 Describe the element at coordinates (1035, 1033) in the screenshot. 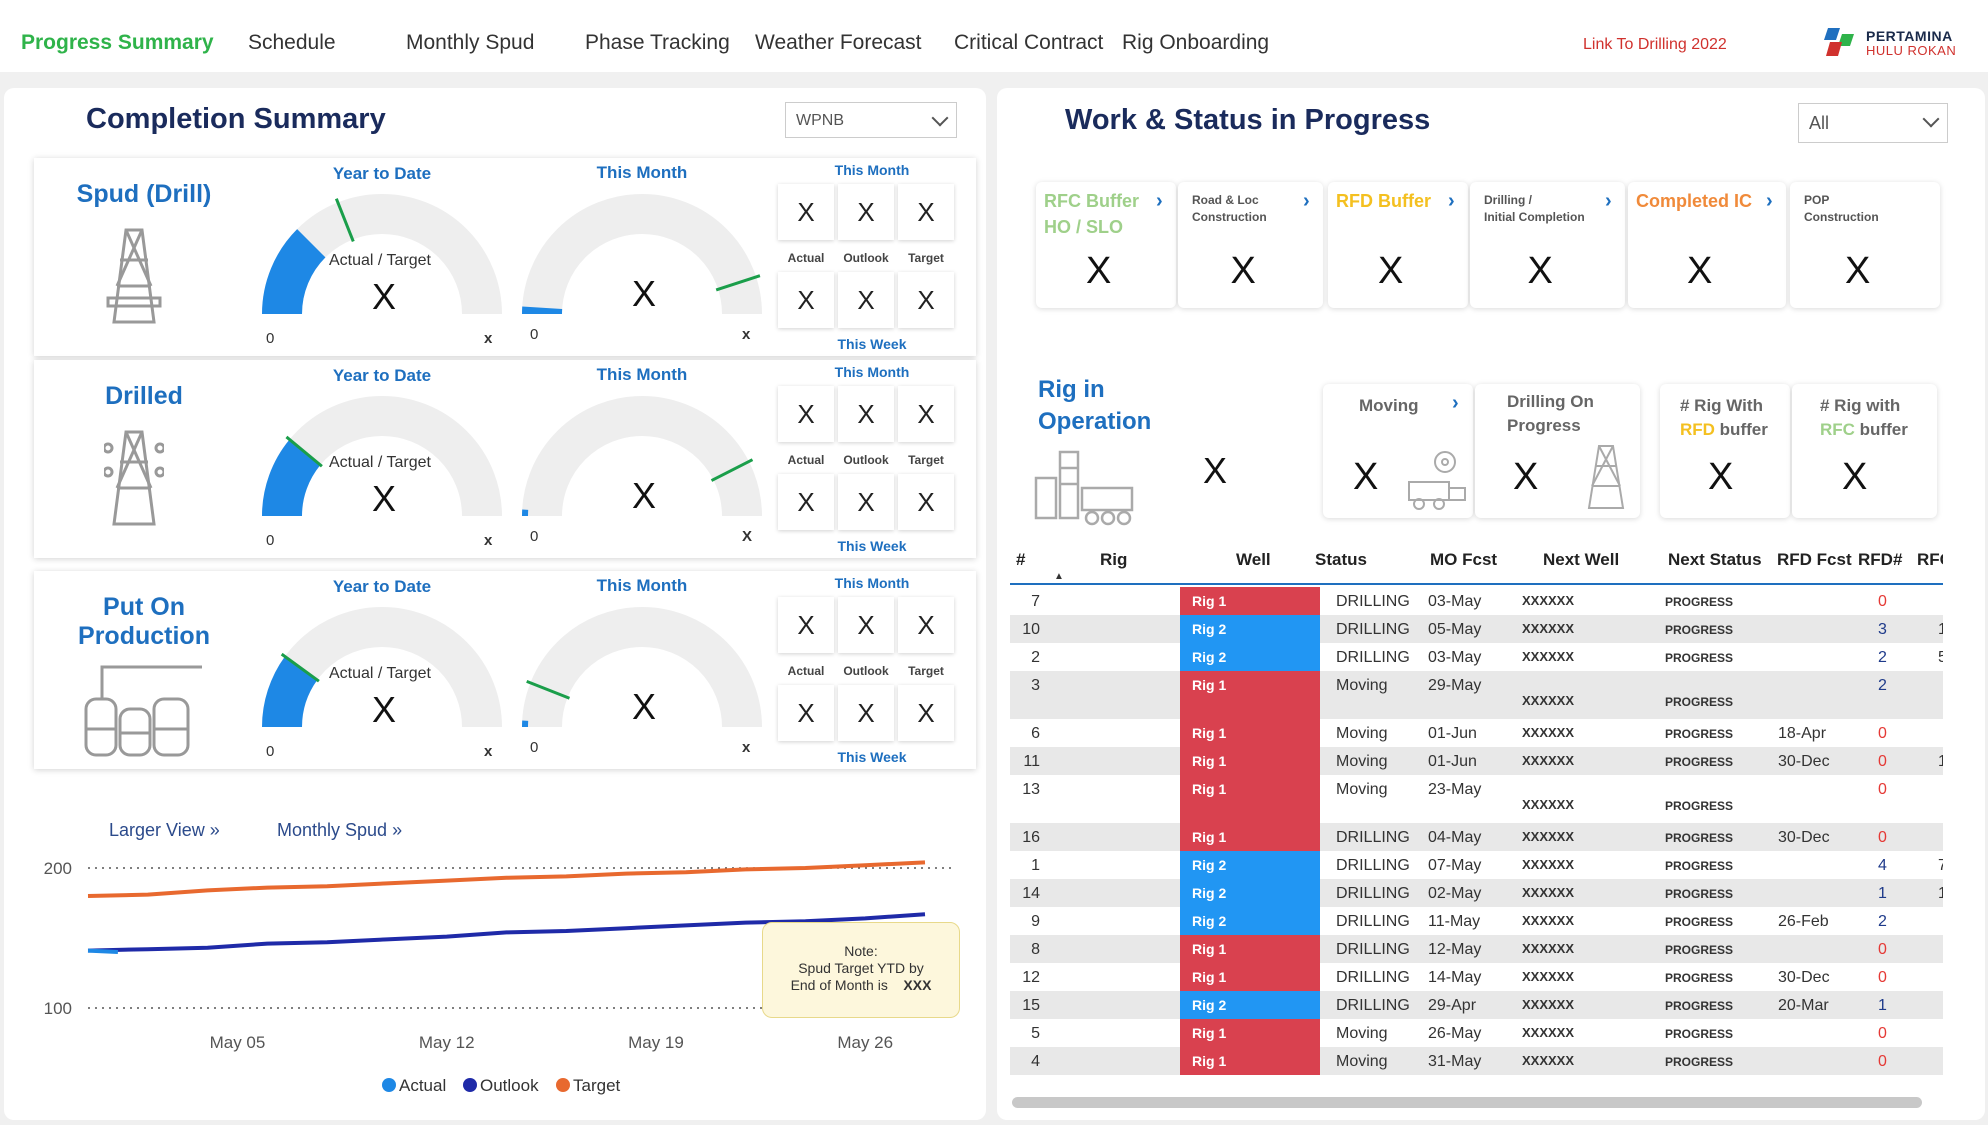

I see `row-number: 5` at that location.